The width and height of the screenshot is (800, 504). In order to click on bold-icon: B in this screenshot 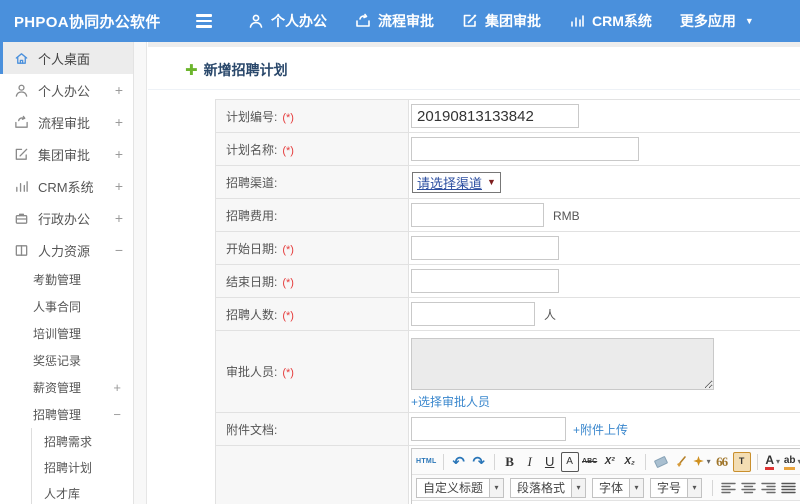, I will do `click(510, 462)`.